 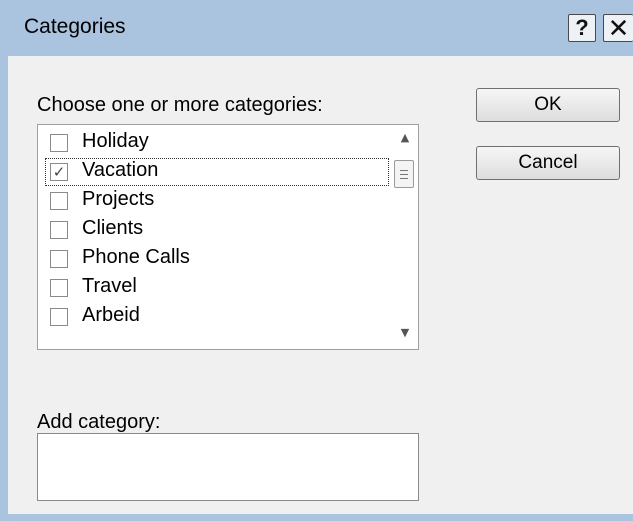 What do you see at coordinates (219, 230) in the screenshot?
I see `category-item: Clients` at bounding box center [219, 230].